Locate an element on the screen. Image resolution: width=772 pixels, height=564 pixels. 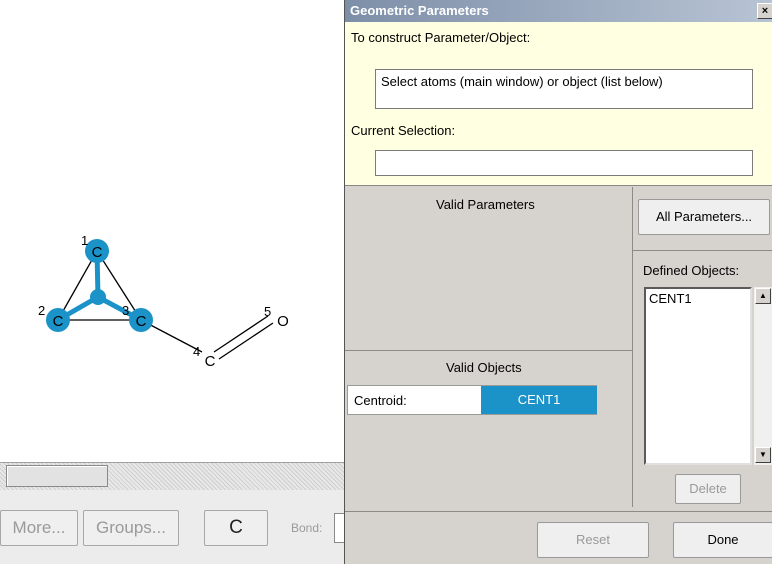
reset-button: Reset is located at coordinates (593, 540).